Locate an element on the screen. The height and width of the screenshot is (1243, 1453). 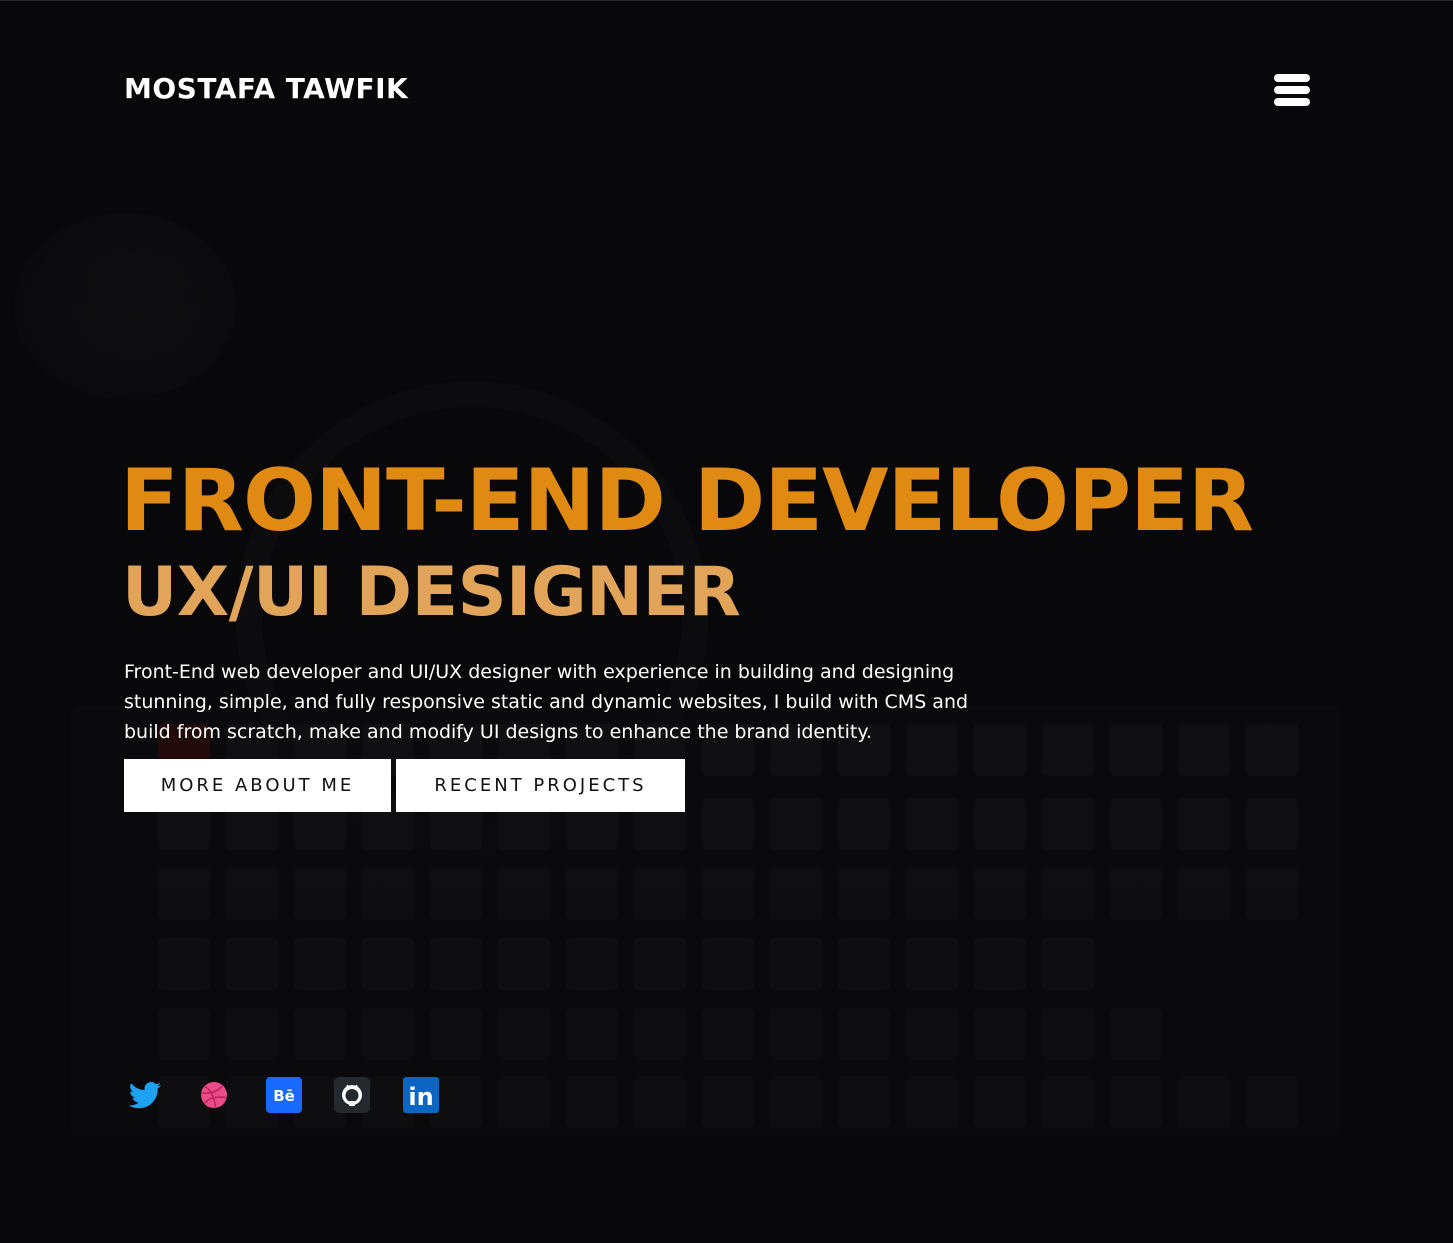
github-link is located at coordinates (352, 1095).